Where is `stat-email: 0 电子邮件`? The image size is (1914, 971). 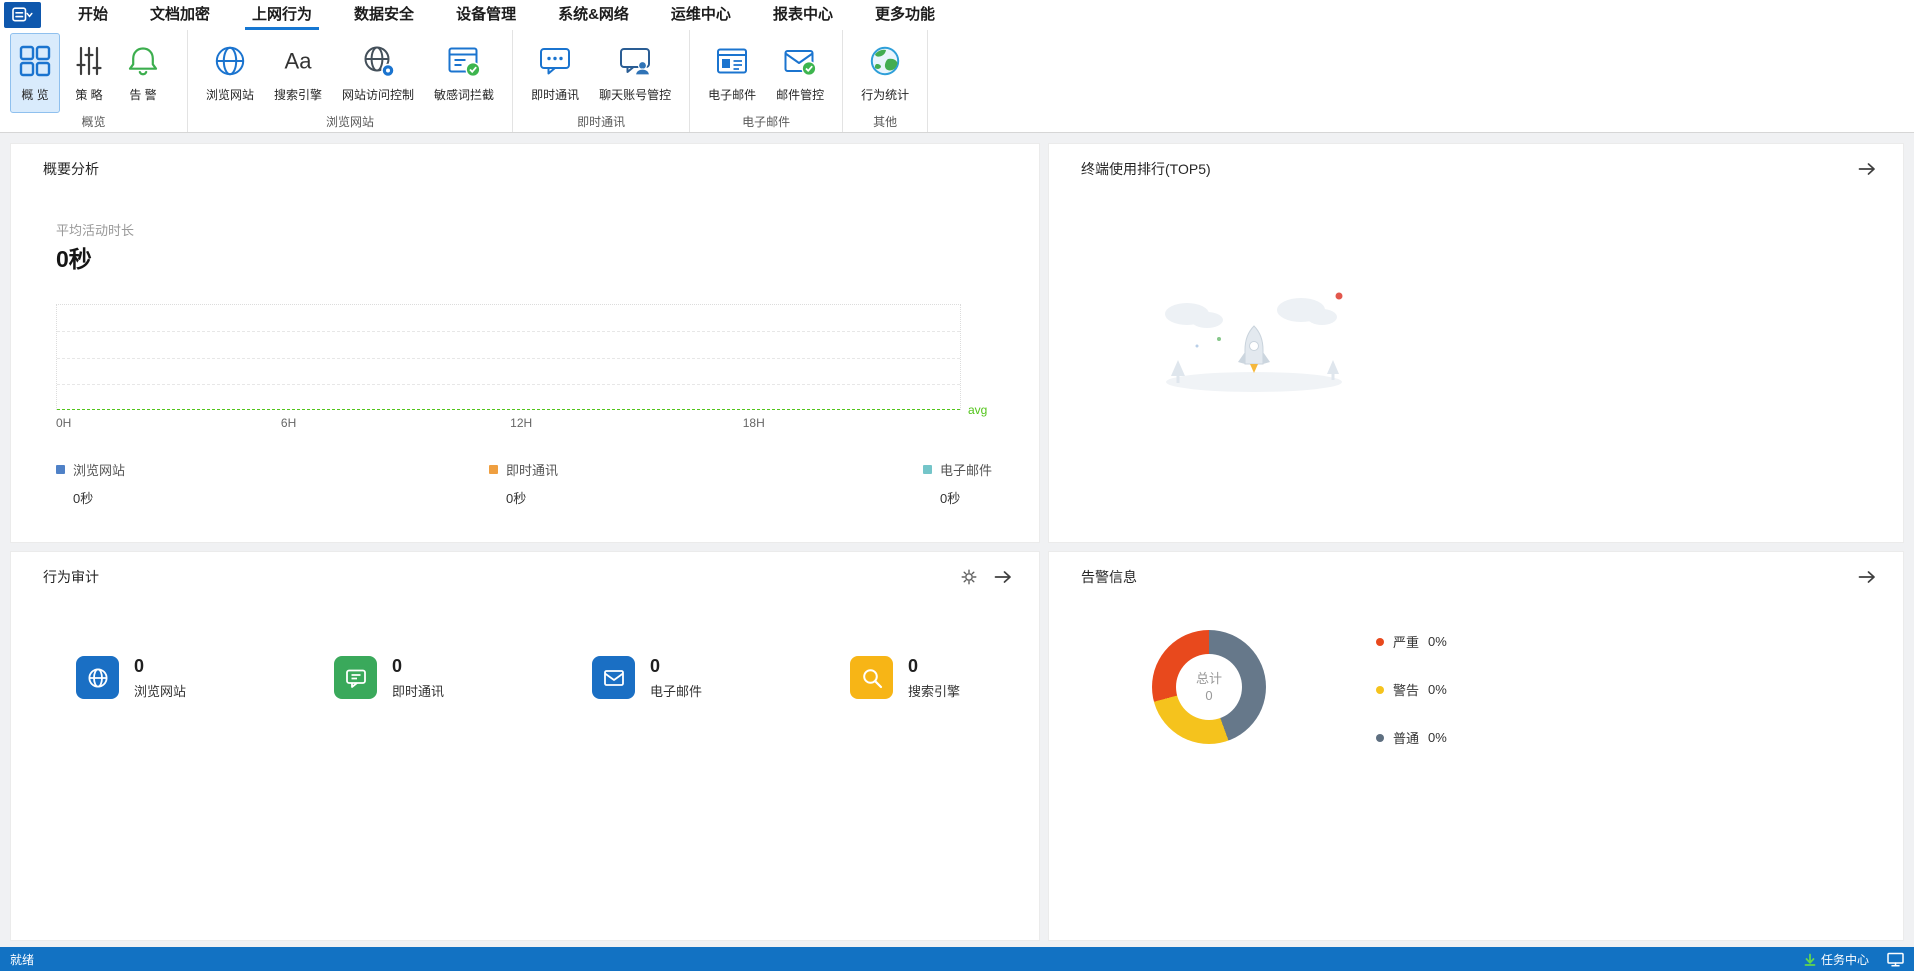
stat-email: 0 电子邮件 is located at coordinates (647, 678).